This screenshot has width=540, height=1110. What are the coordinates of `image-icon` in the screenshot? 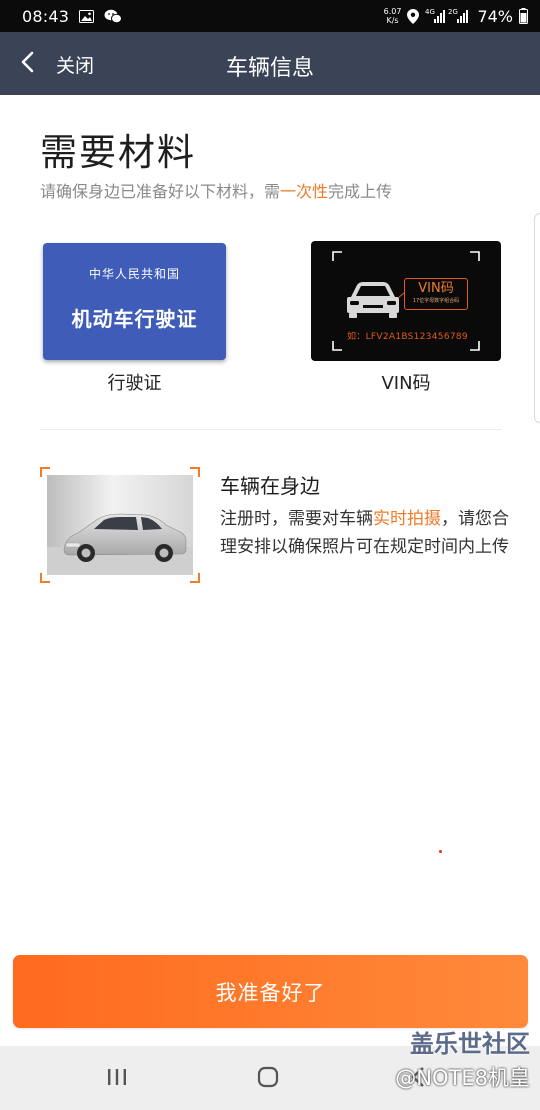 It's located at (87, 16).